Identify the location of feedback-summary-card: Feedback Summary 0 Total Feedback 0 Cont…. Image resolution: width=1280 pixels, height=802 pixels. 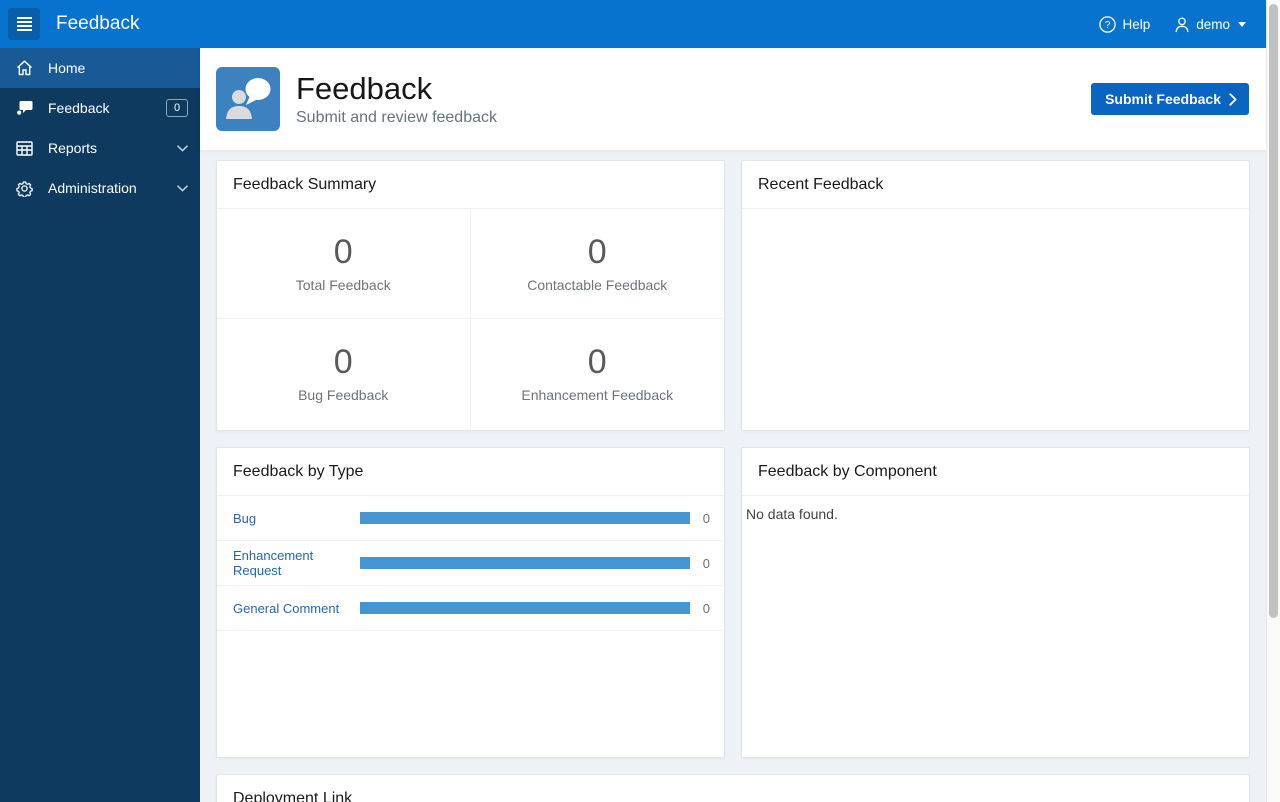
(470, 295).